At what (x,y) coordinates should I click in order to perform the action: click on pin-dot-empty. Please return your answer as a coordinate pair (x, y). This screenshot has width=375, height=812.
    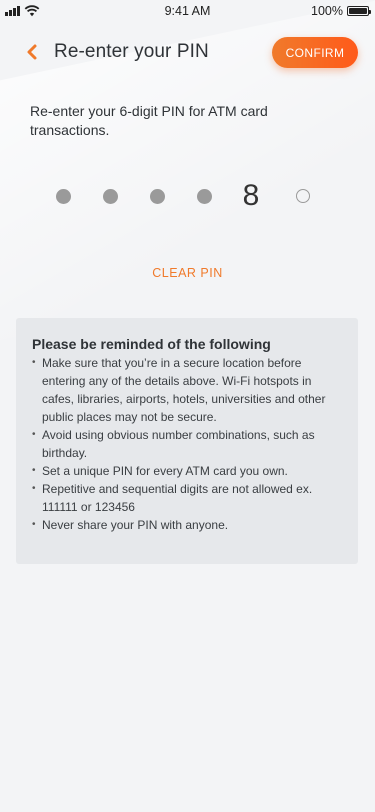
    Looking at the image, I should click on (303, 196).